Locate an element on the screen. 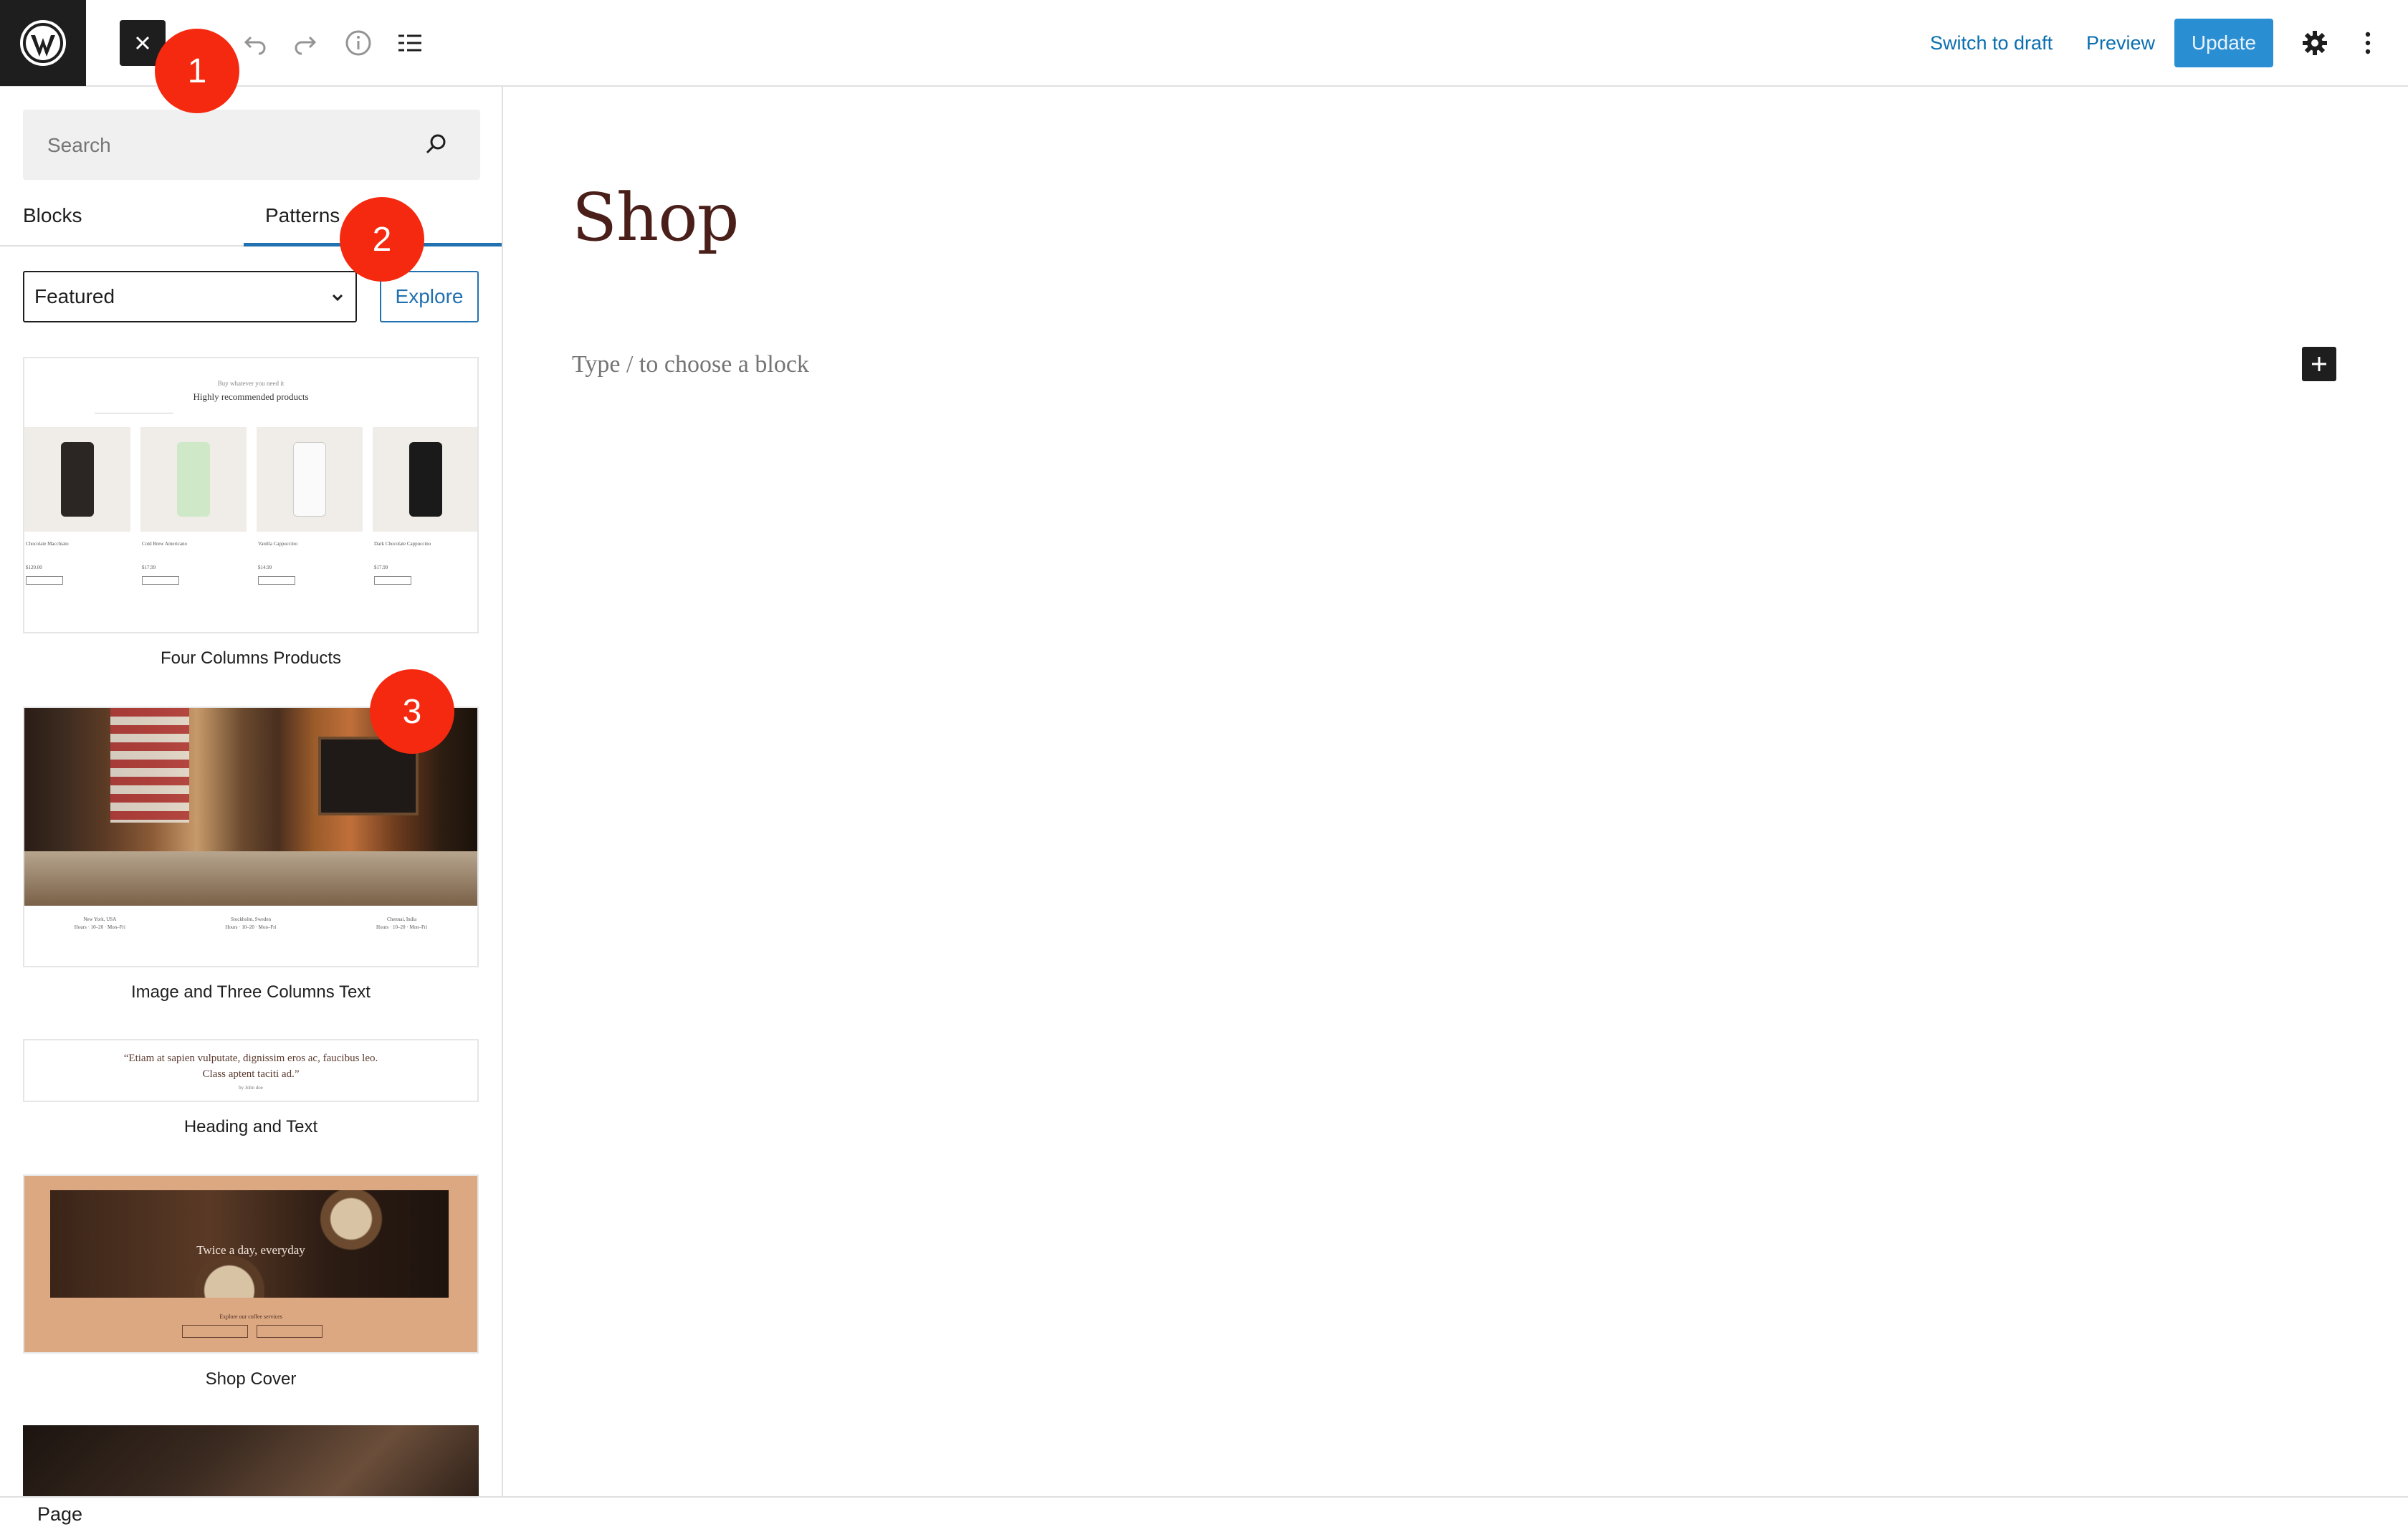 The height and width of the screenshot is (1532, 2408). page-title: Shop is located at coordinates (656, 217).